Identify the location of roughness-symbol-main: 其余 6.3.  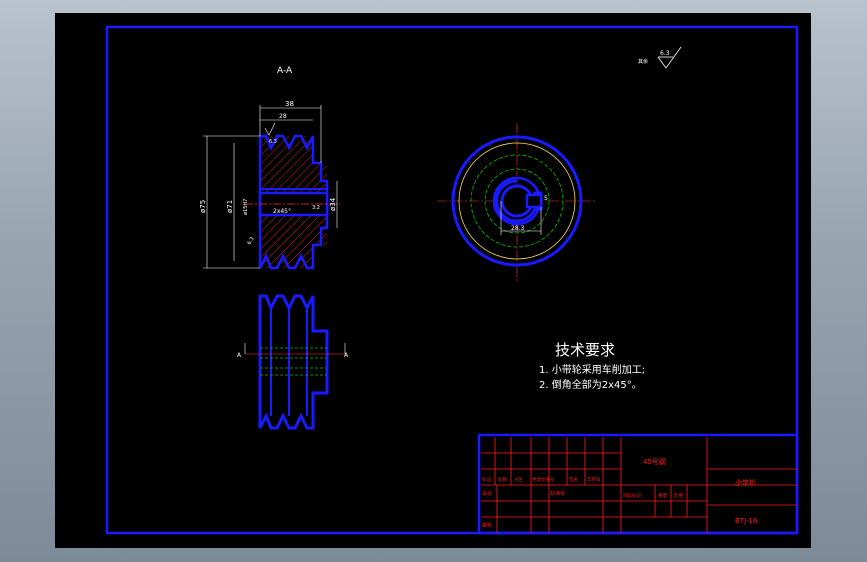
(660, 57).